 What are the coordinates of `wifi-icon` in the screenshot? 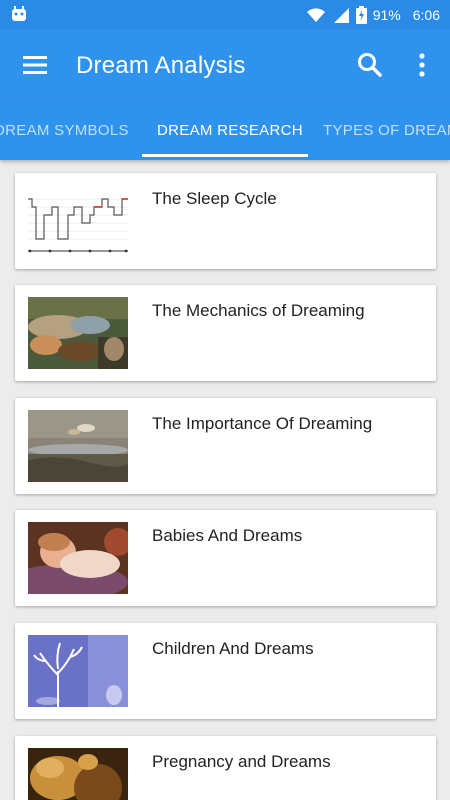 It's located at (315, 15).